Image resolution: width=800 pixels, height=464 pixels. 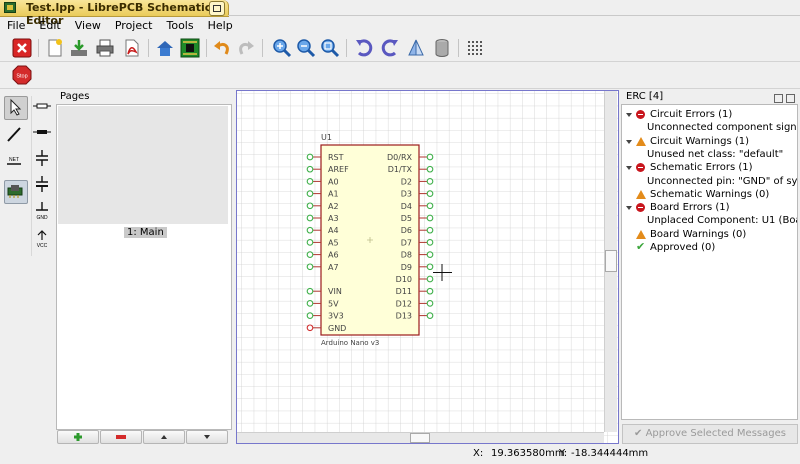 What do you see at coordinates (528, 453) in the screenshot?
I see `cursor-x-value: 19.363580mm` at bounding box center [528, 453].